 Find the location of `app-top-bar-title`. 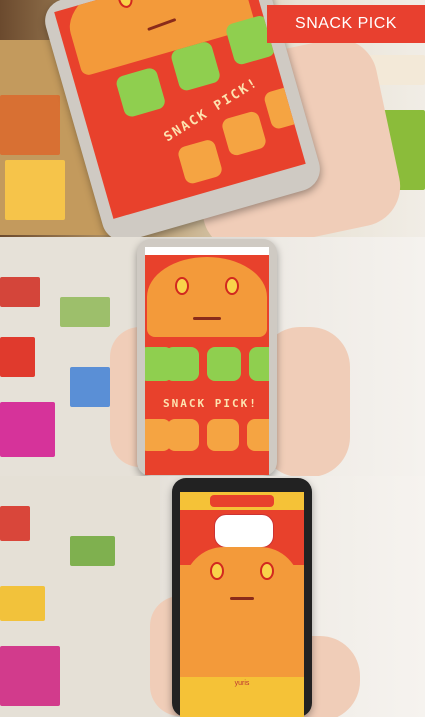

app-top-bar-title is located at coordinates (242, 501).